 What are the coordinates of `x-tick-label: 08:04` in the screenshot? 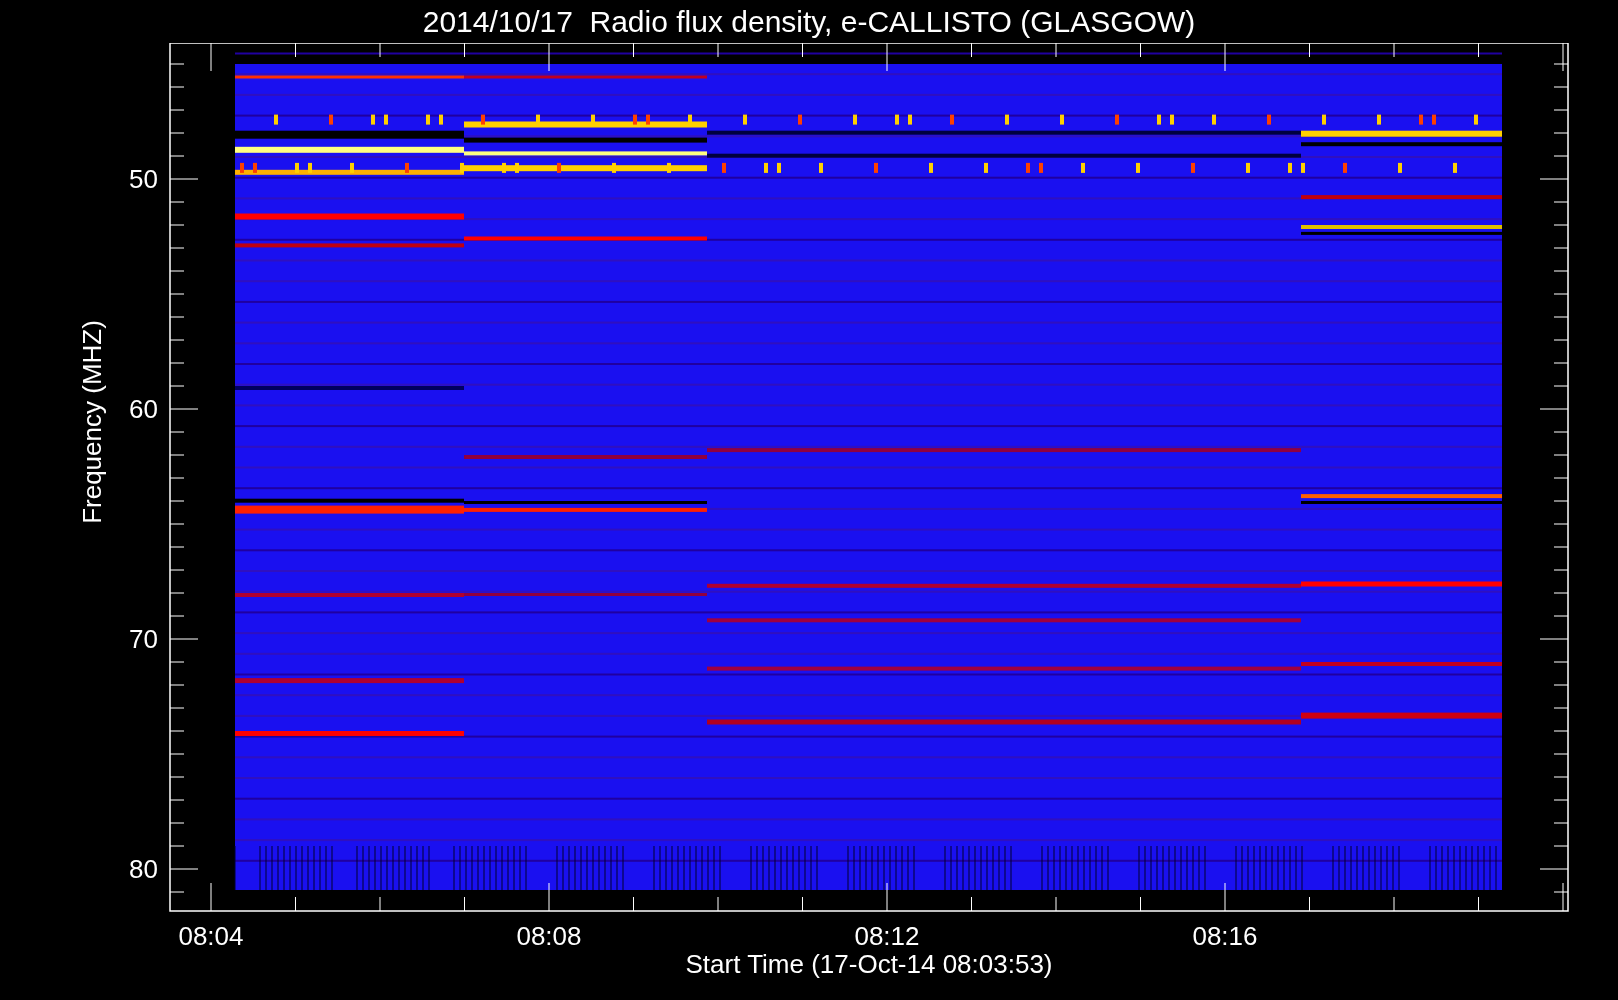 It's located at (211, 936).